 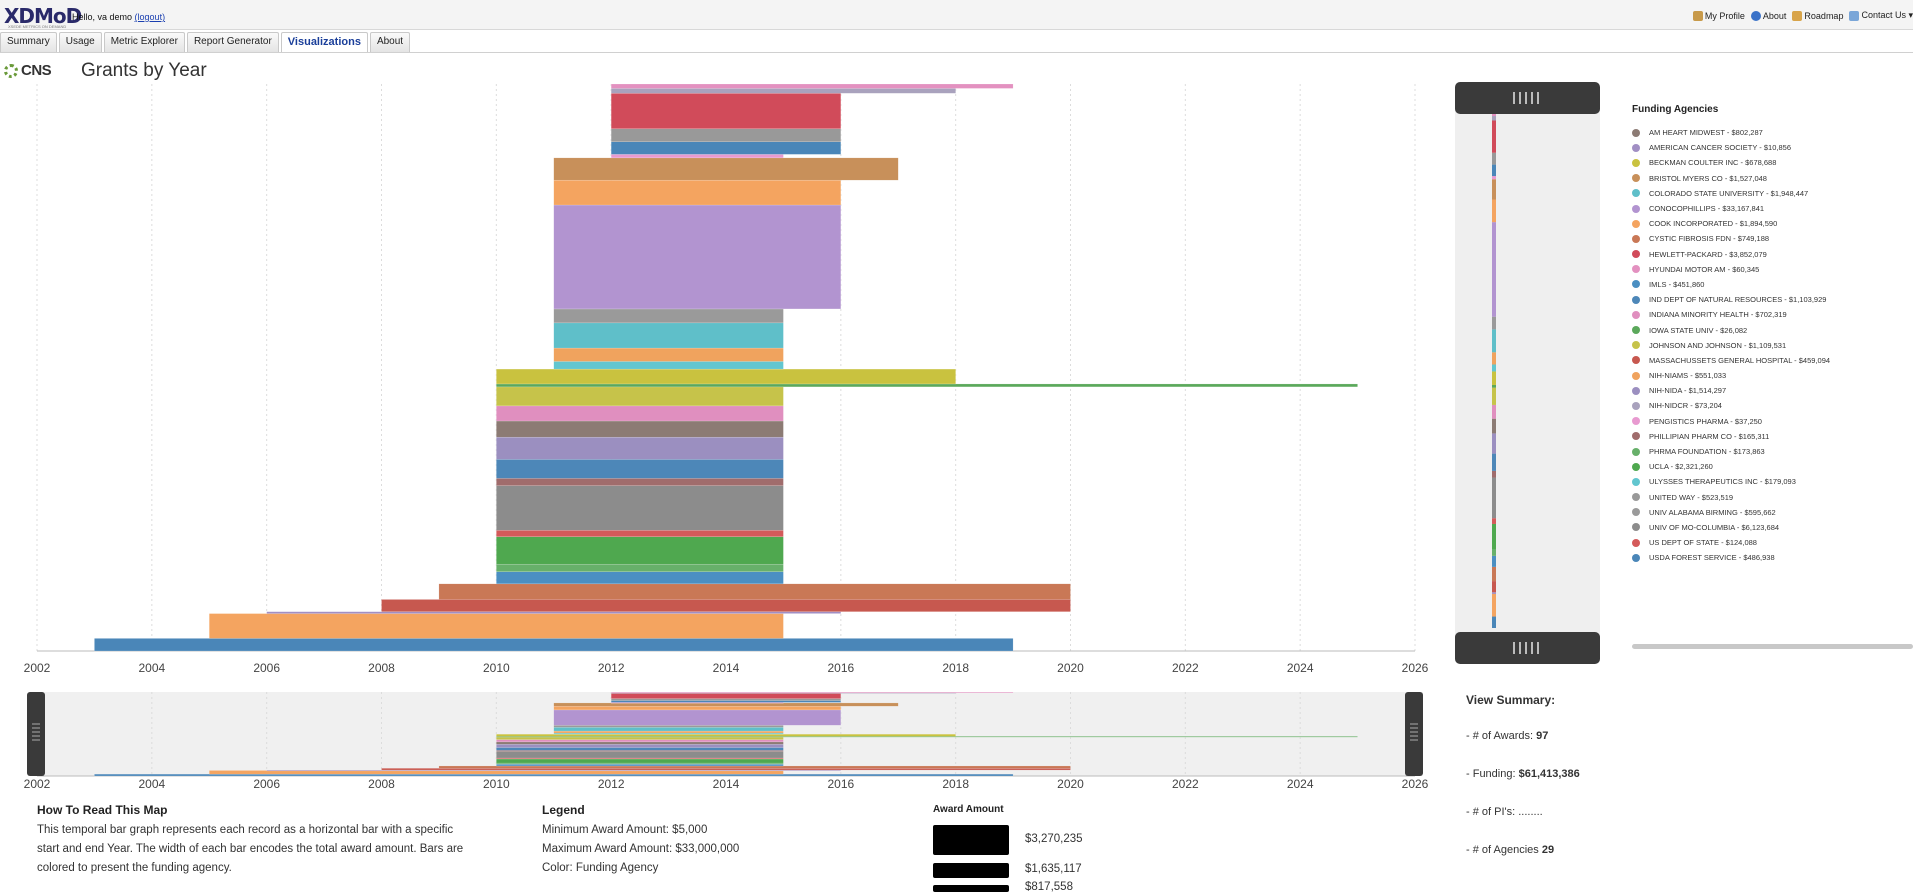 I want to click on legend-item: HEWLETT-PACKARD - $3,852,079, so click(x=1731, y=254).